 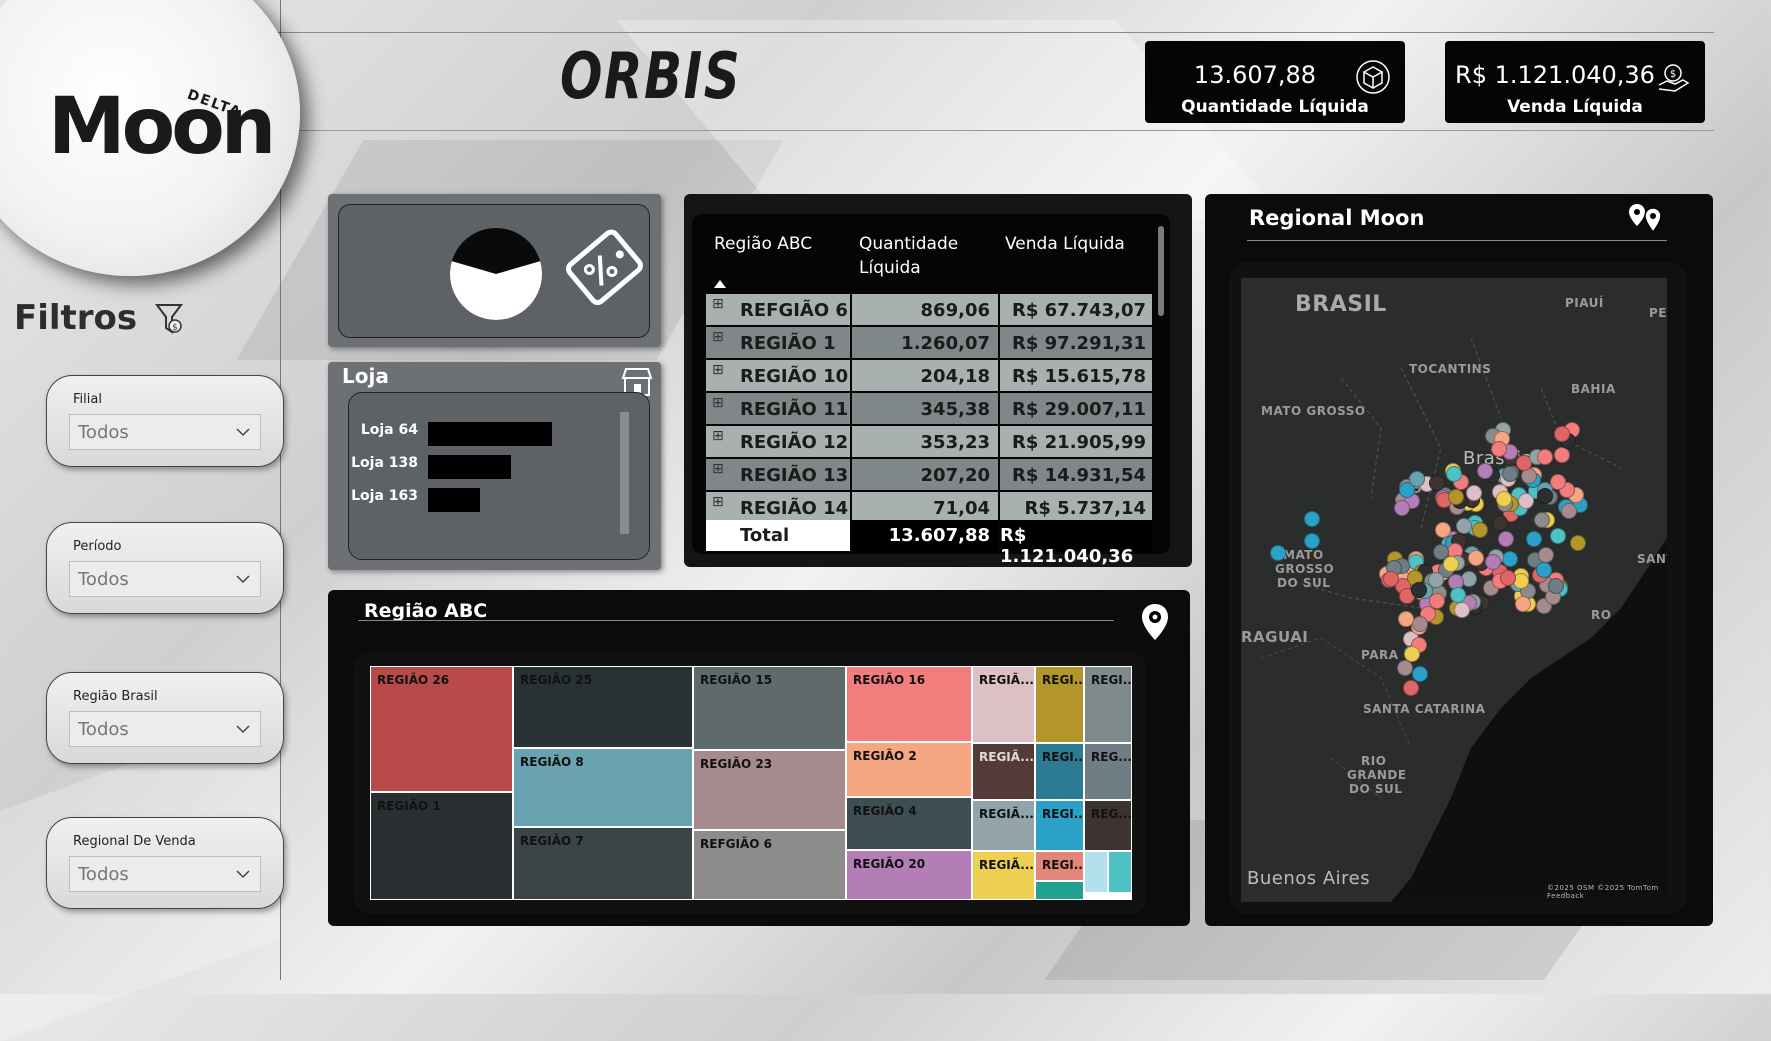 What do you see at coordinates (603, 787) in the screenshot?
I see `treemap-tile: REGIÃO 8` at bounding box center [603, 787].